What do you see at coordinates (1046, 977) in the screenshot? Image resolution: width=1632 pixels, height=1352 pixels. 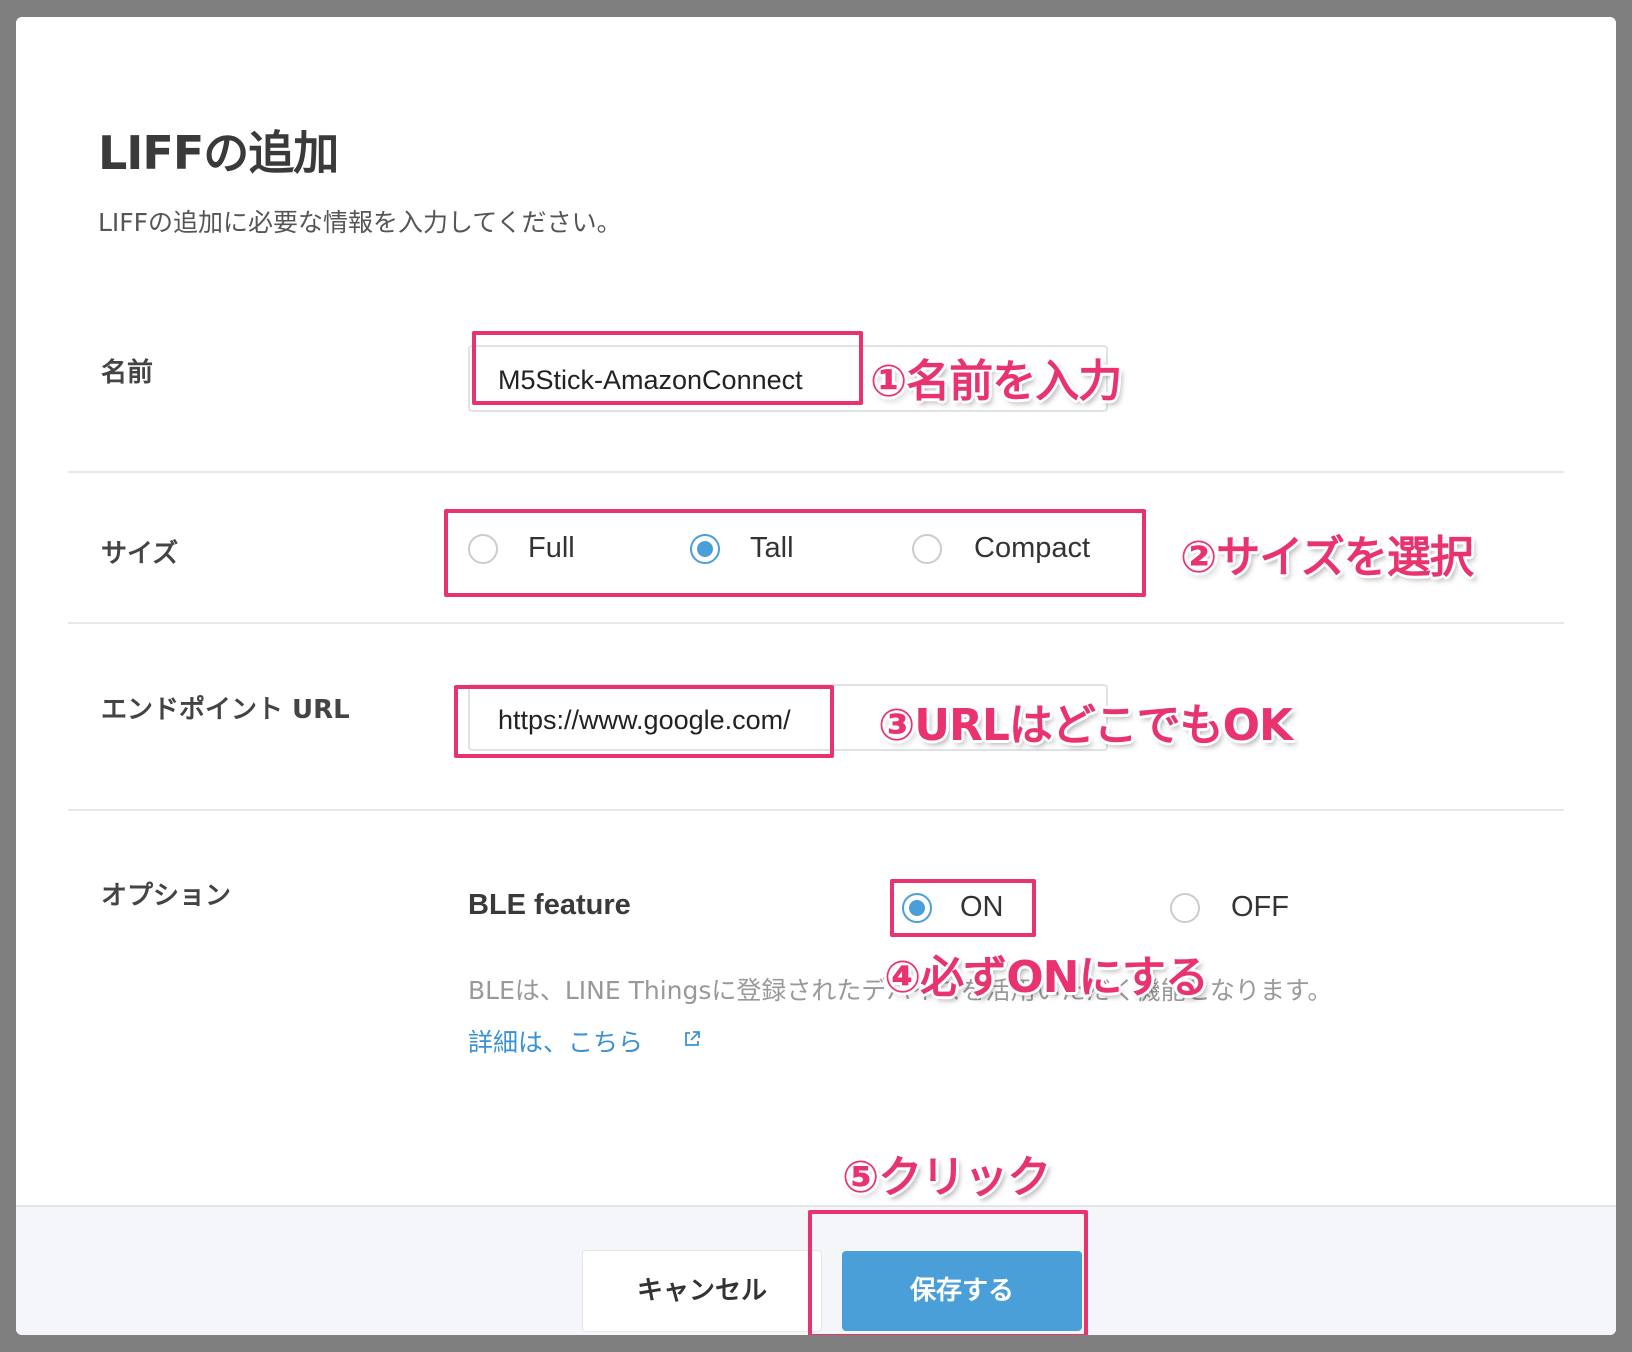 I see `annotation-step4: ④必ずONにする` at bounding box center [1046, 977].